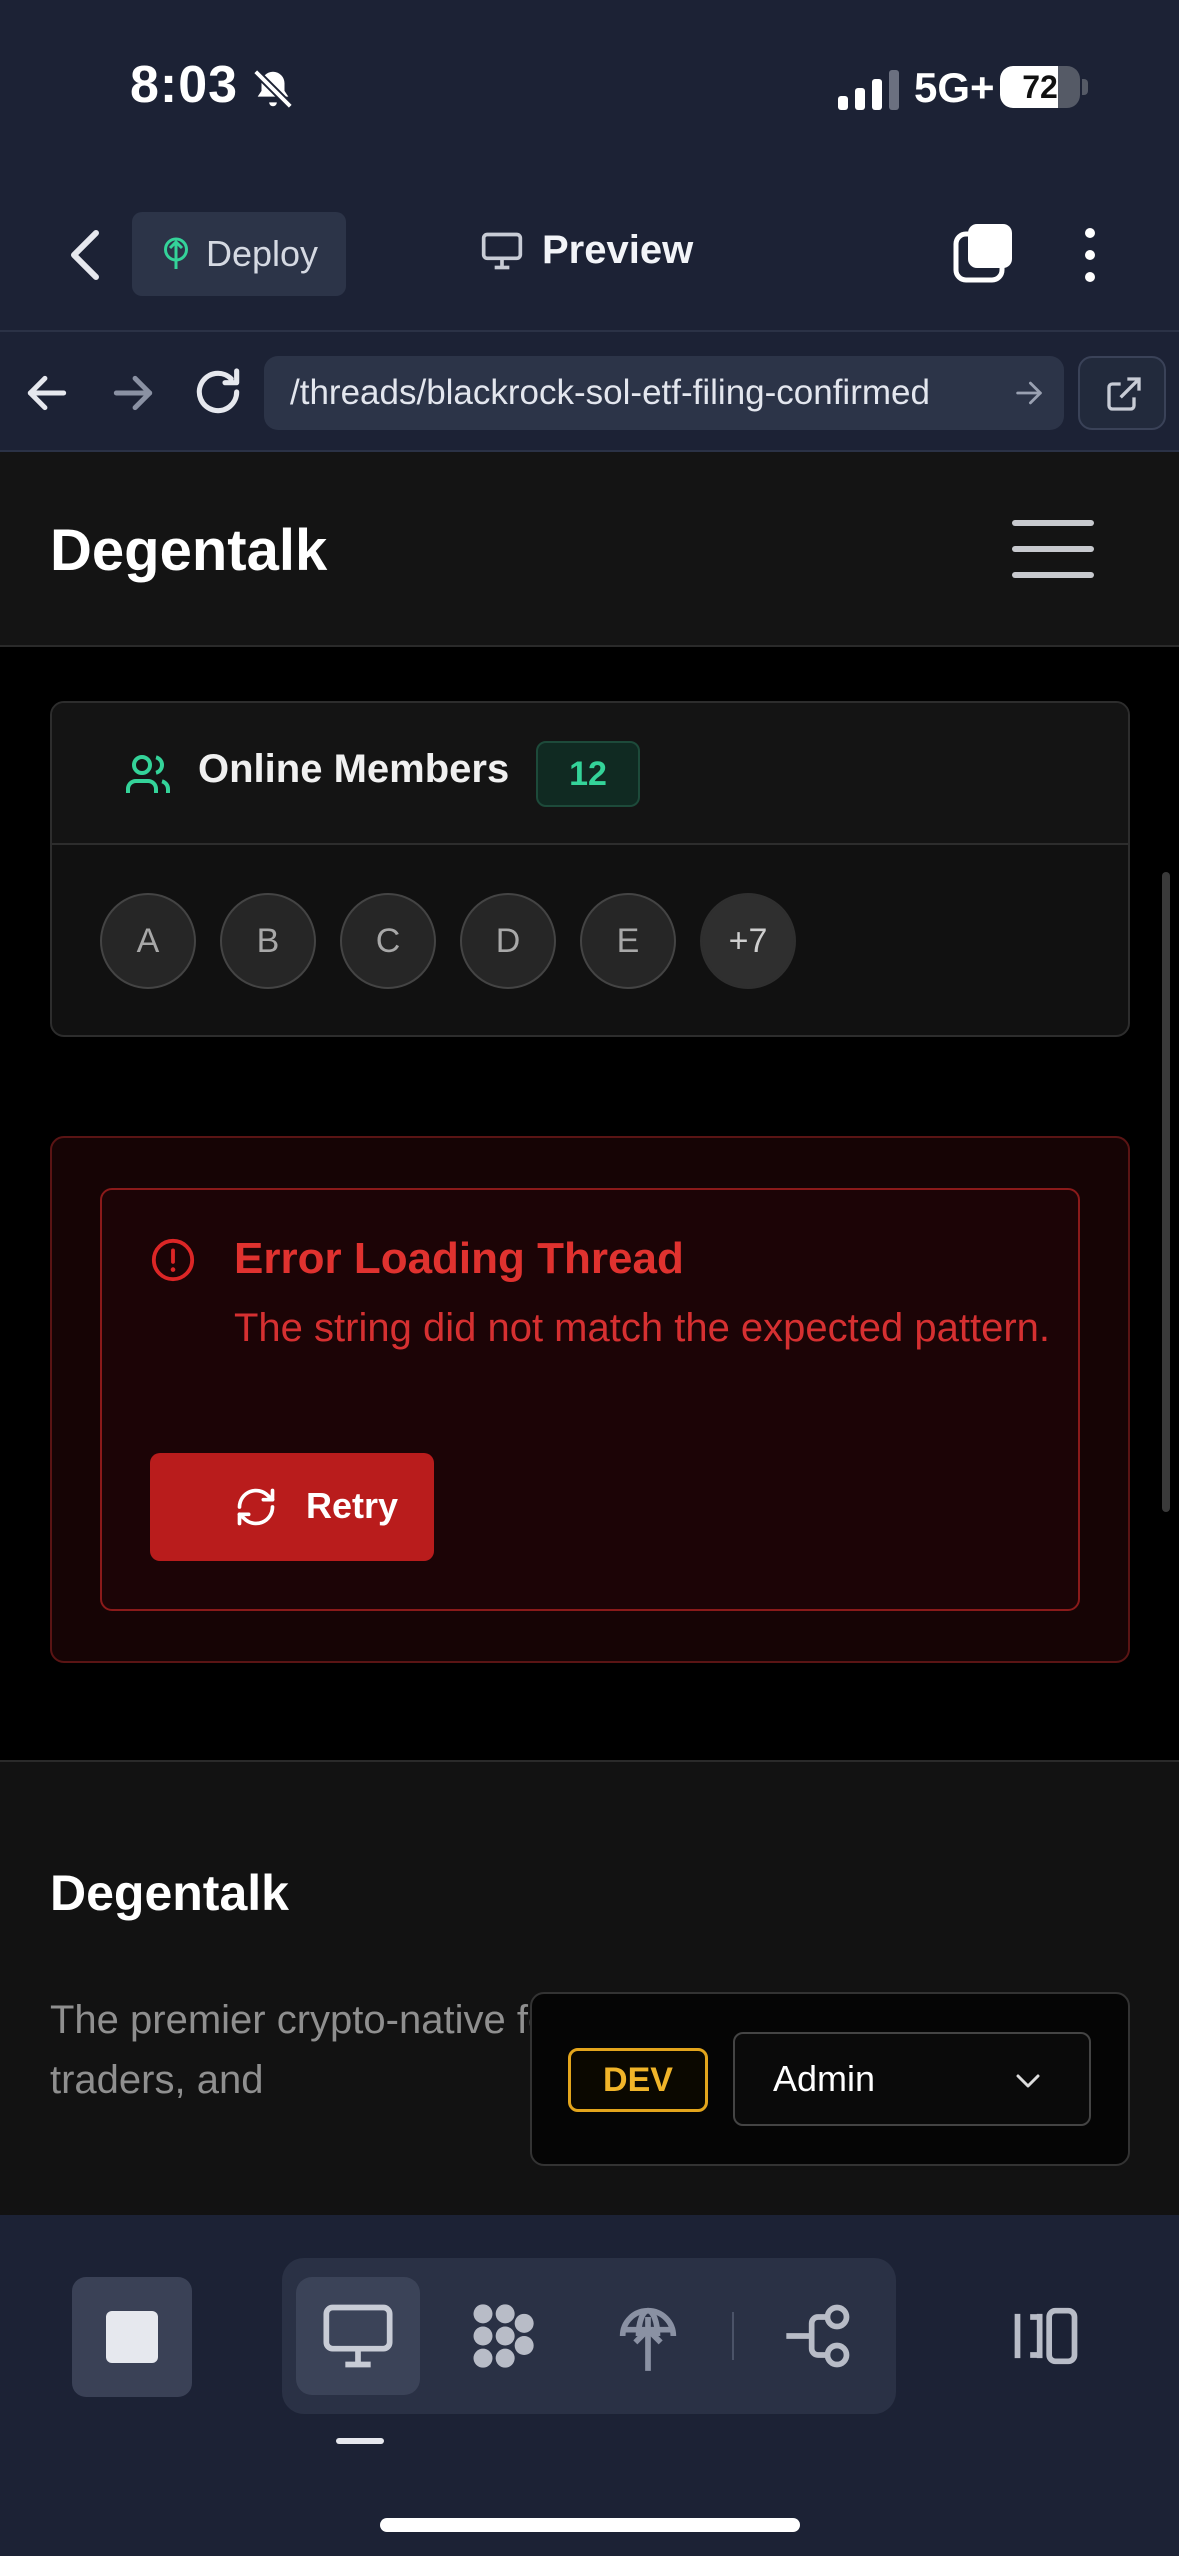  Describe the element at coordinates (1053, 550) in the screenshot. I see `menu-icon` at that location.